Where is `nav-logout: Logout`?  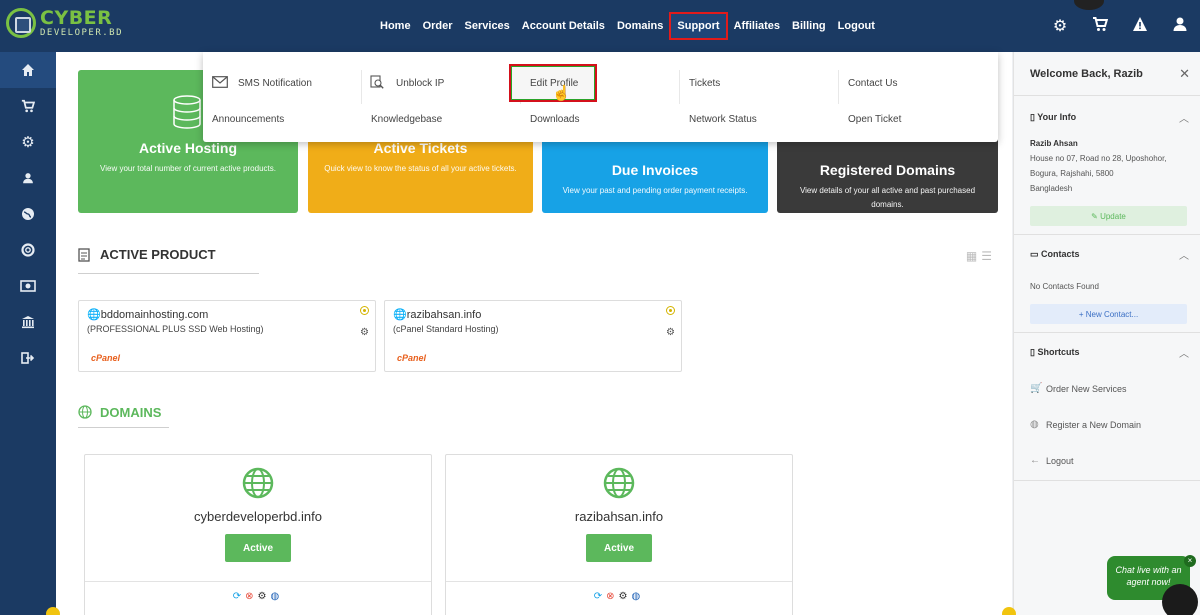 nav-logout: Logout is located at coordinates (856, 26).